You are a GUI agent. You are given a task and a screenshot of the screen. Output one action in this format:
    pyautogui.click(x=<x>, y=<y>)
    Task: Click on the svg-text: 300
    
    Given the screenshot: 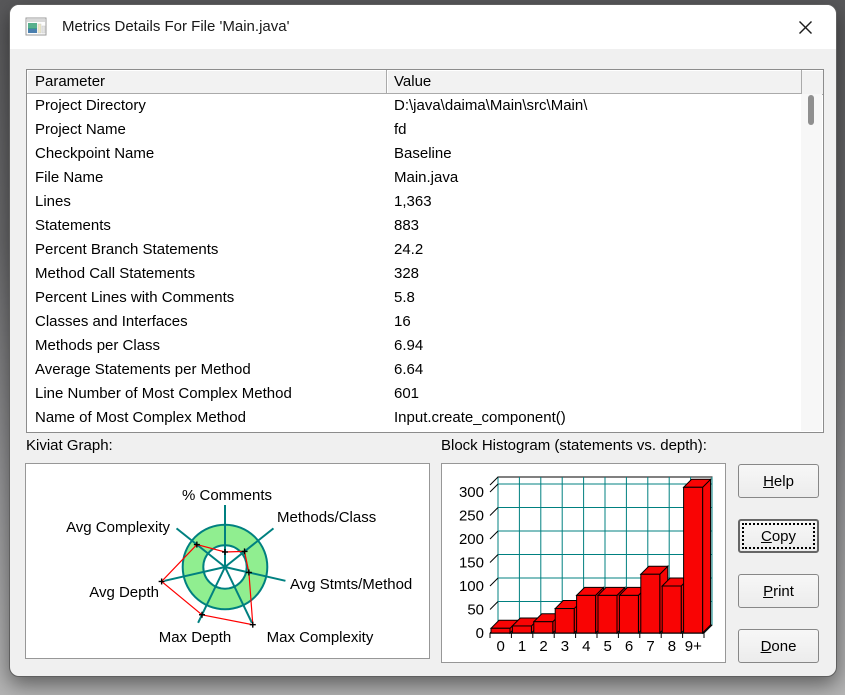 What is the action you would take?
    pyautogui.click(x=471, y=492)
    